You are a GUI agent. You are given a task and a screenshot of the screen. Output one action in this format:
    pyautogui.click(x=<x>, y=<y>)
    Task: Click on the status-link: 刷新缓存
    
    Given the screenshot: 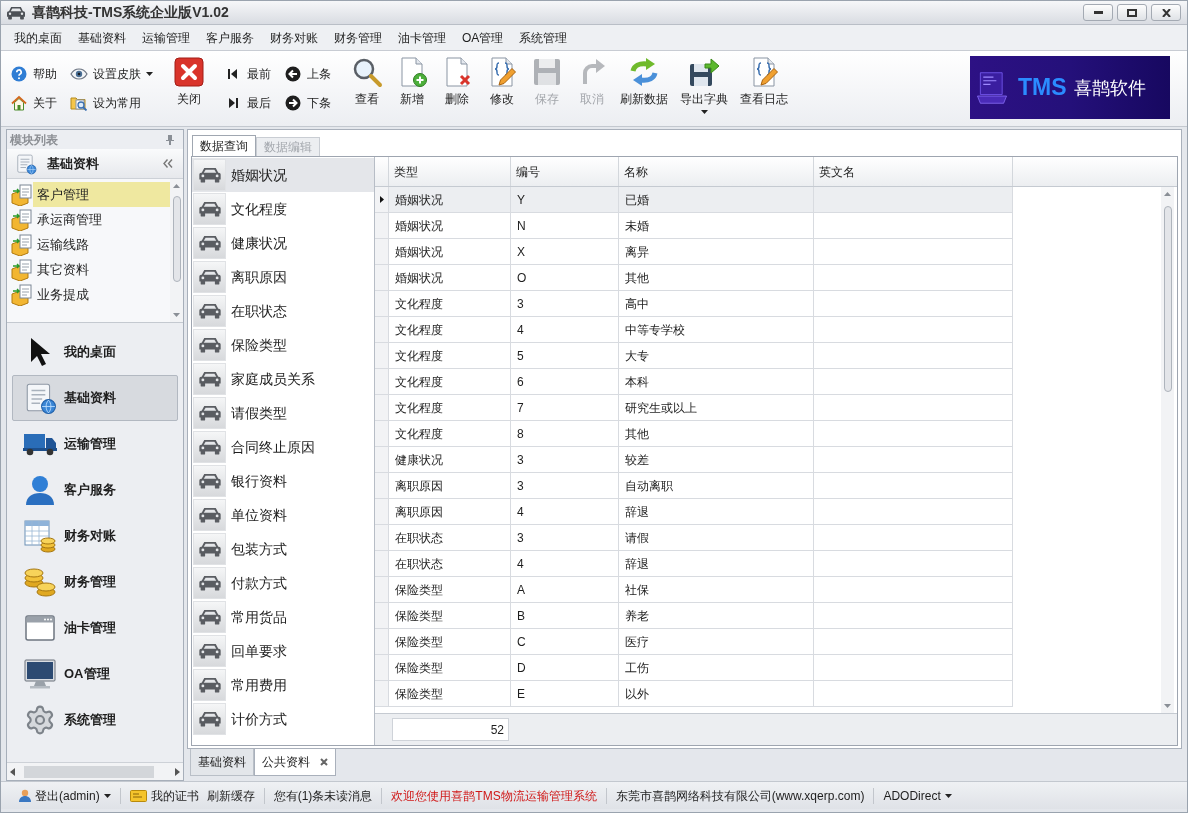 What is the action you would take?
    pyautogui.click(x=230, y=795)
    